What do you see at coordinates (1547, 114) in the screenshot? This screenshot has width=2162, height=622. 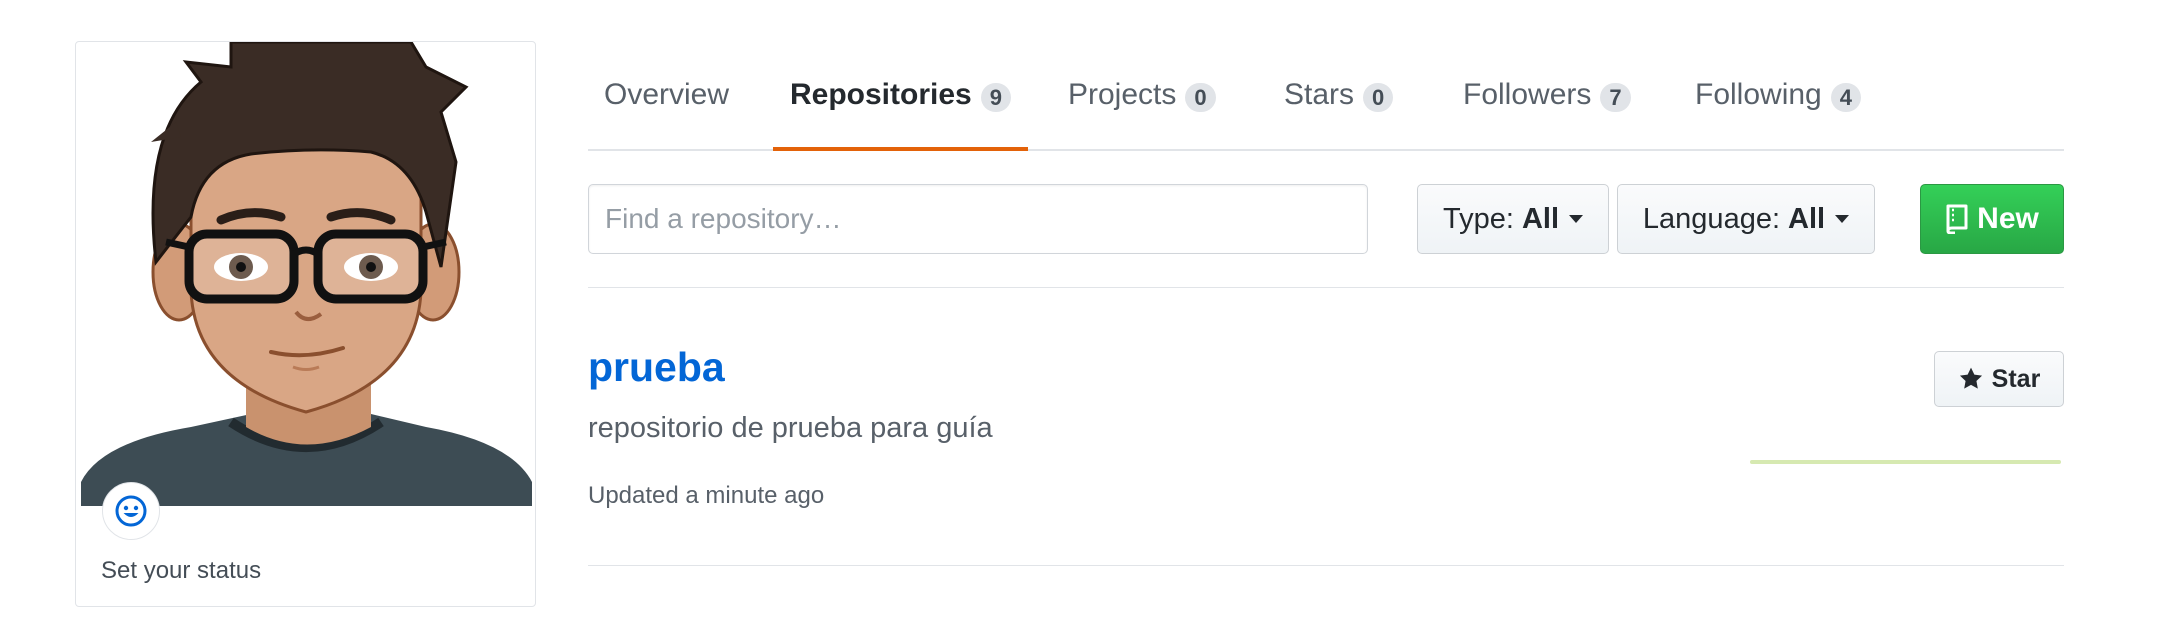 I see `tab-followers: Followers 7` at bounding box center [1547, 114].